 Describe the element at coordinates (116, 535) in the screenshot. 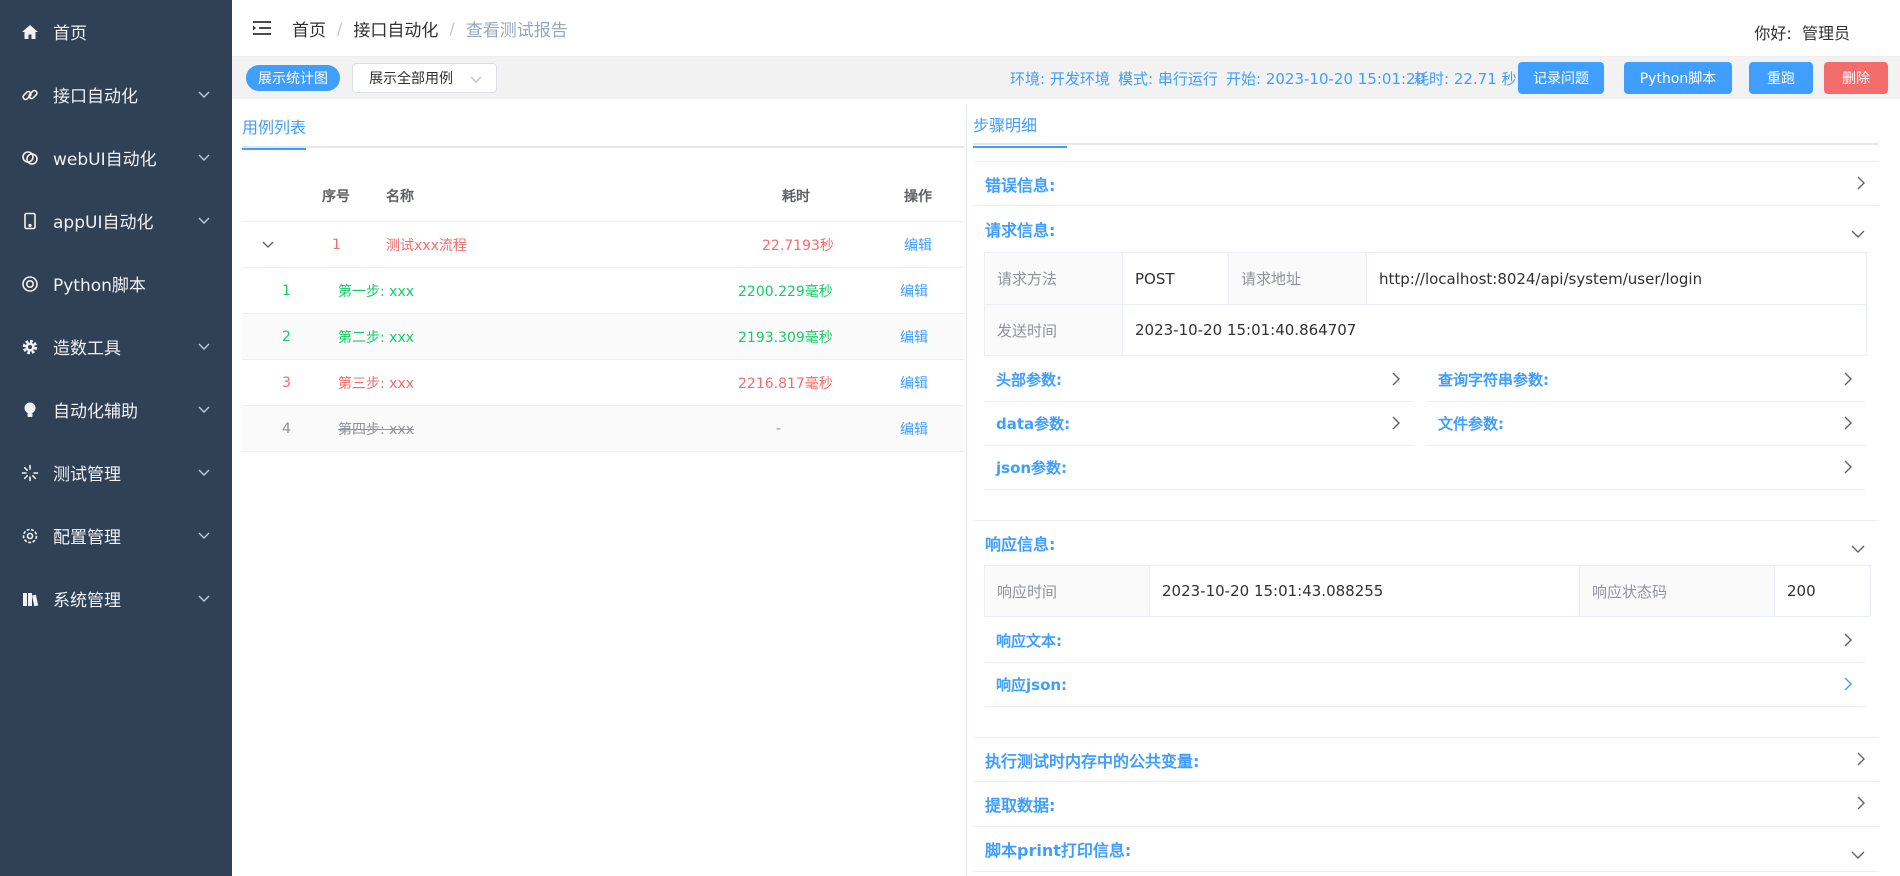

I see `sidebar-item-config-management: 配置管理` at that location.